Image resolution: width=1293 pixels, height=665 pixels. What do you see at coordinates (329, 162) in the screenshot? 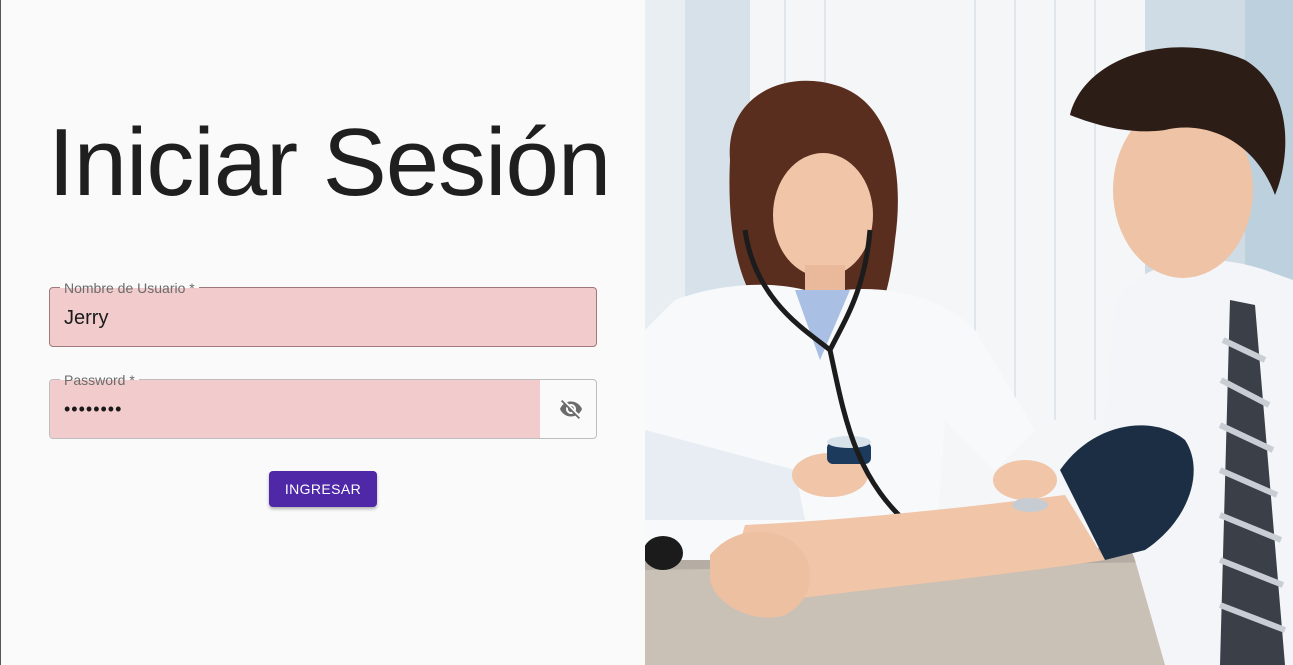
I see `page-title: Iniciar Sesión` at bounding box center [329, 162].